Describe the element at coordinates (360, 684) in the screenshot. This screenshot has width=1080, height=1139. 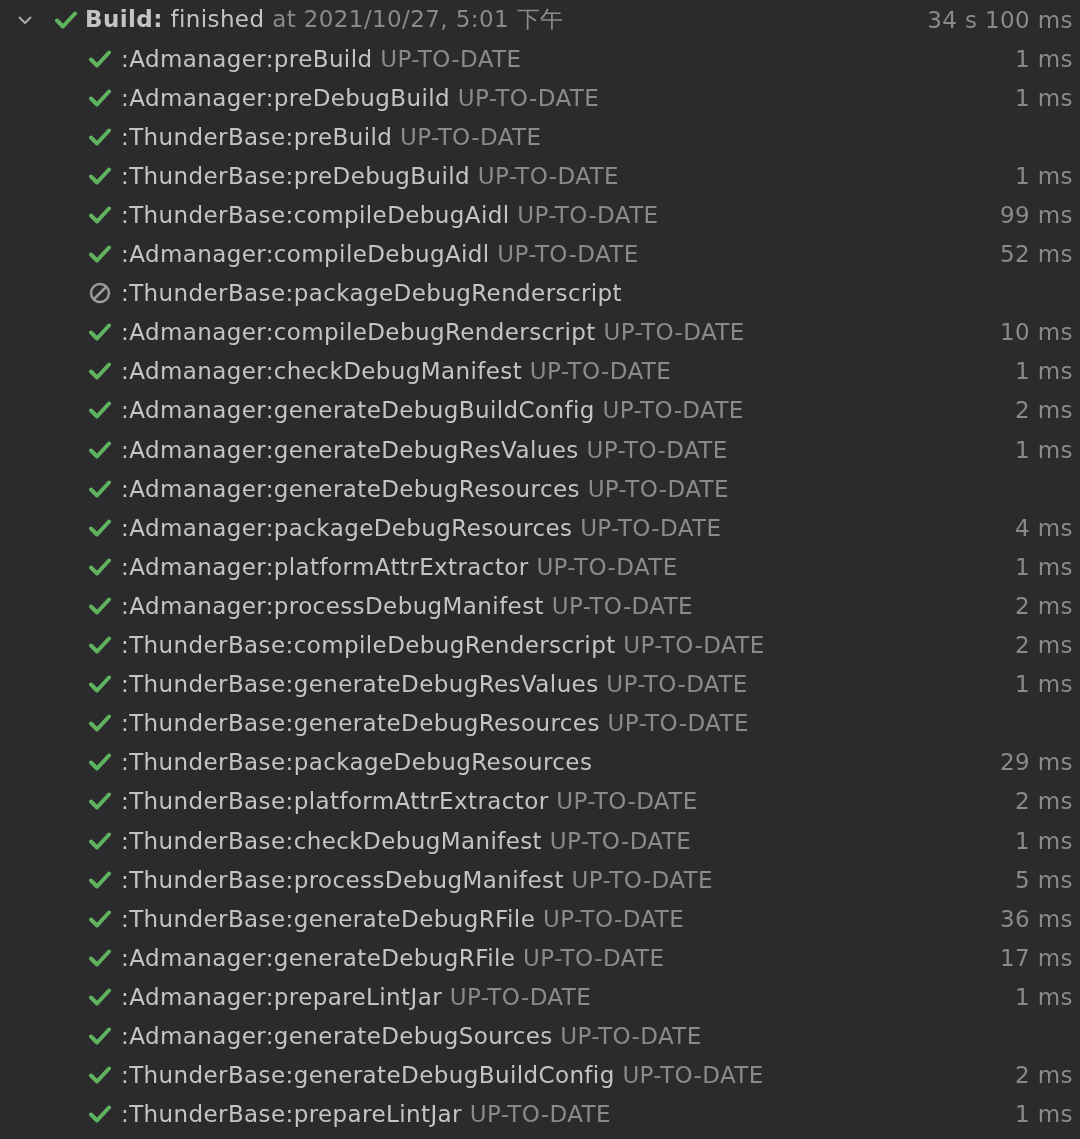
I see `task-name: :ThunderBase:generateDebugResValues` at that location.